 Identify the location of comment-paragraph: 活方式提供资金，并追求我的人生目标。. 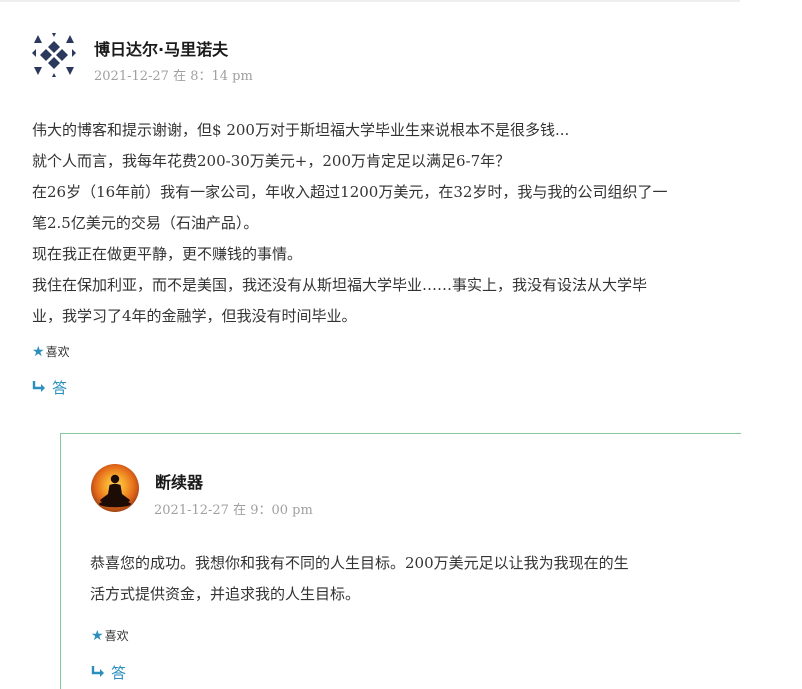
(225, 594).